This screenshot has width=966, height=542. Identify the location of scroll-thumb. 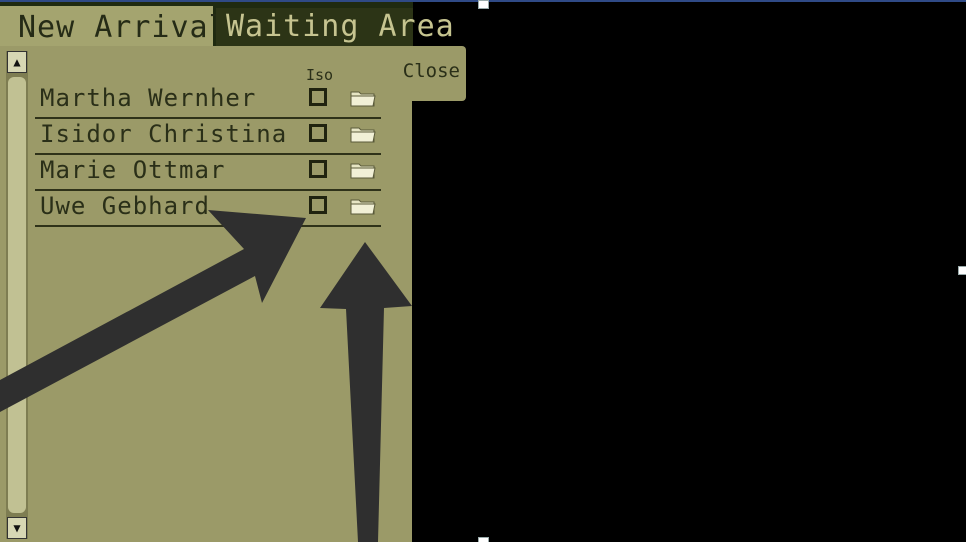
(17, 295).